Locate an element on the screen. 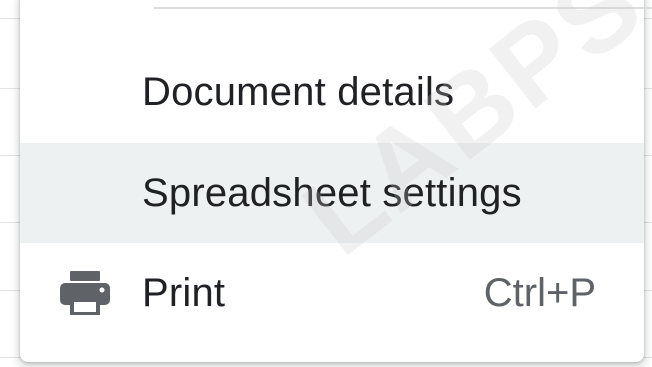  menu-divider is located at coordinates (403, 8).